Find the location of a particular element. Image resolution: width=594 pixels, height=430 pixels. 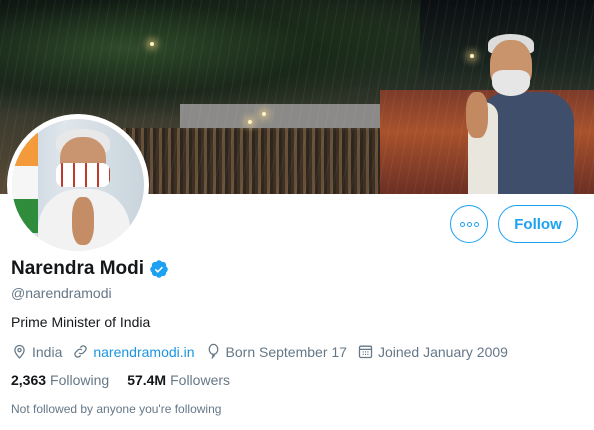

joined-item: Joined January 2009 is located at coordinates (432, 351).